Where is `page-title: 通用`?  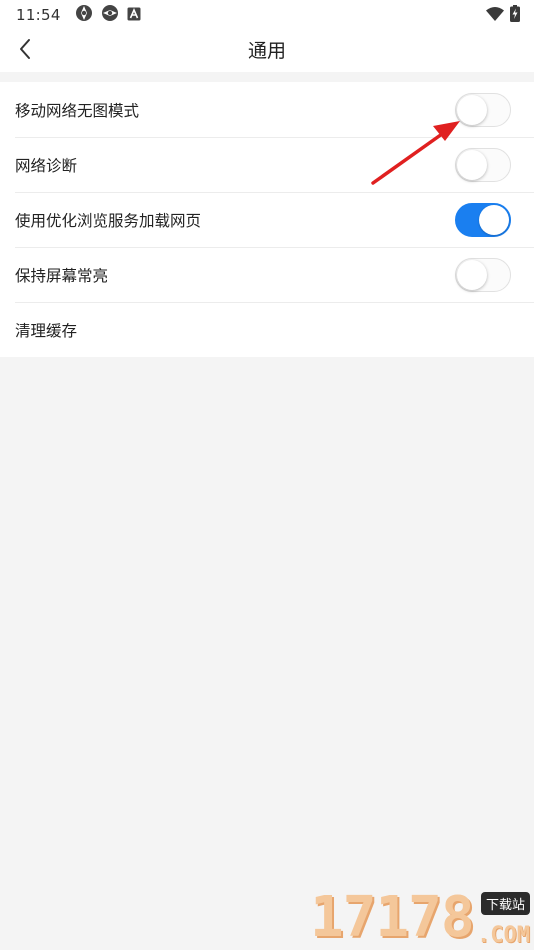
page-title: 通用 is located at coordinates (266, 51).